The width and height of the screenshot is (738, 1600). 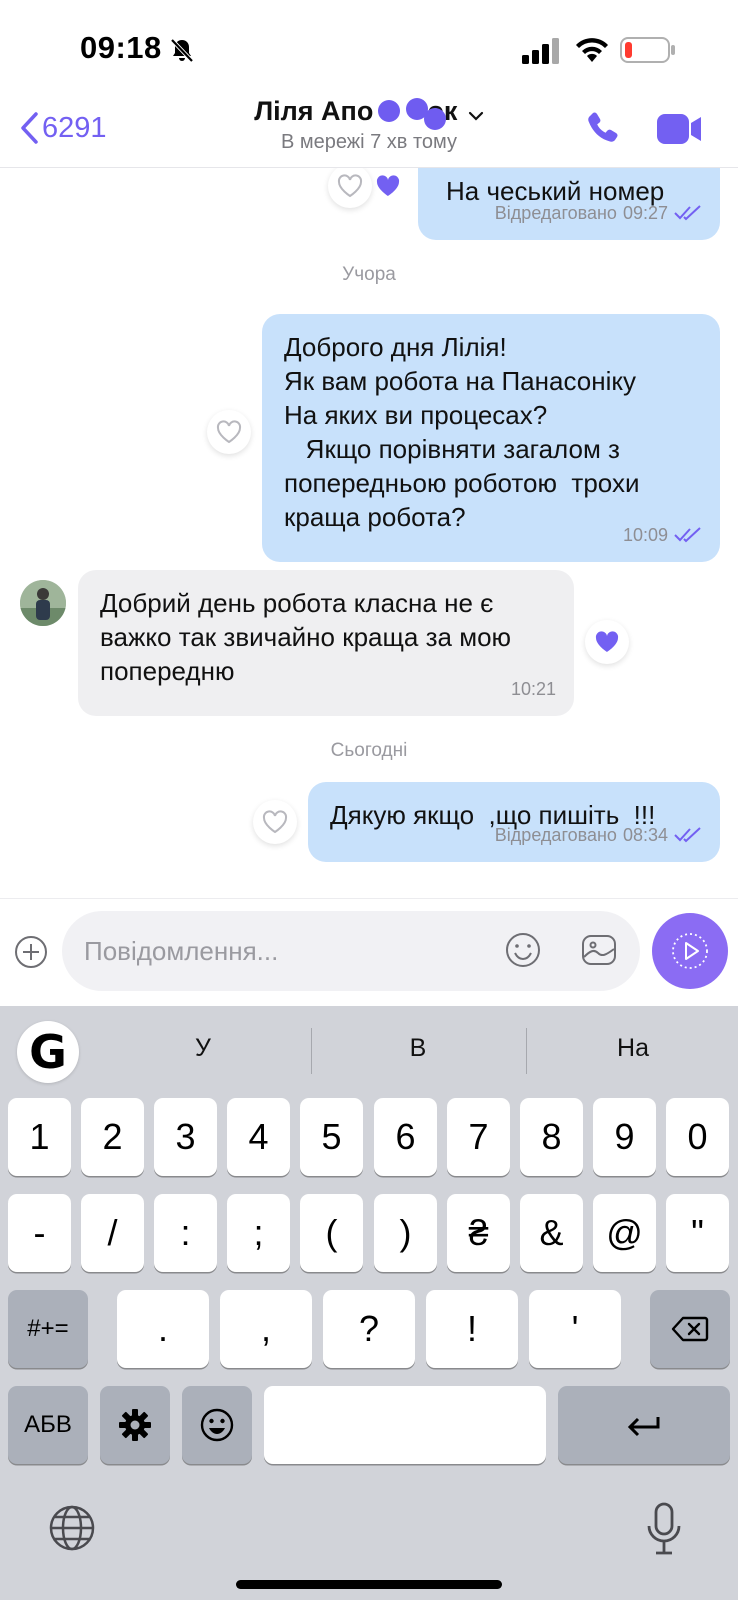 What do you see at coordinates (633, 1048) in the screenshot?
I see `suggestion-3: На` at bounding box center [633, 1048].